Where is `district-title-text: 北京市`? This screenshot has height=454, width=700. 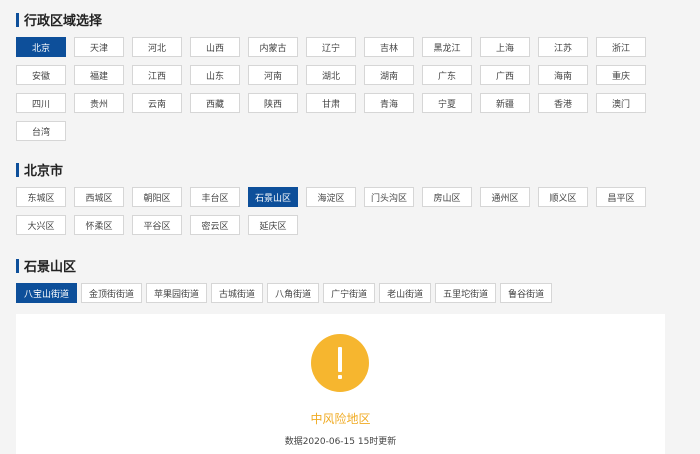 district-title-text: 北京市 is located at coordinates (44, 171).